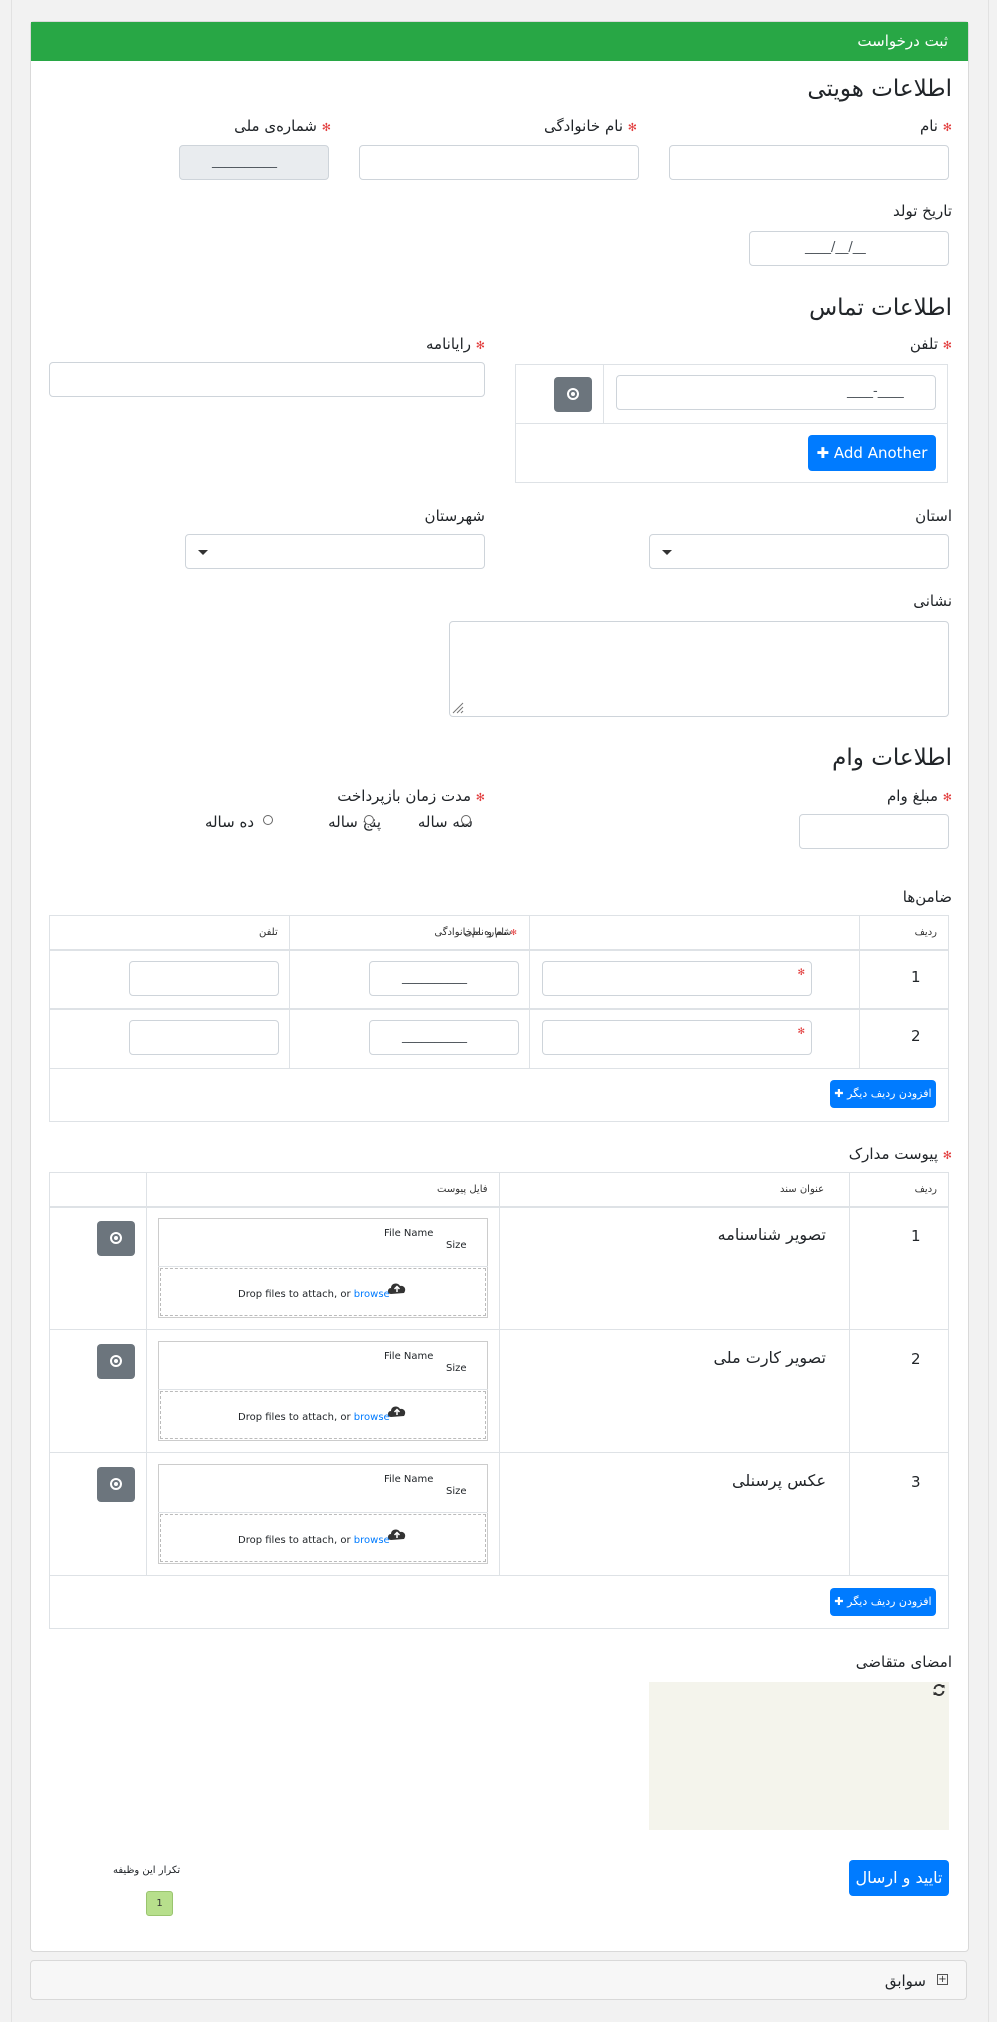  Describe the element at coordinates (268, 820) in the screenshot. I see `term-radio-10-year` at that location.